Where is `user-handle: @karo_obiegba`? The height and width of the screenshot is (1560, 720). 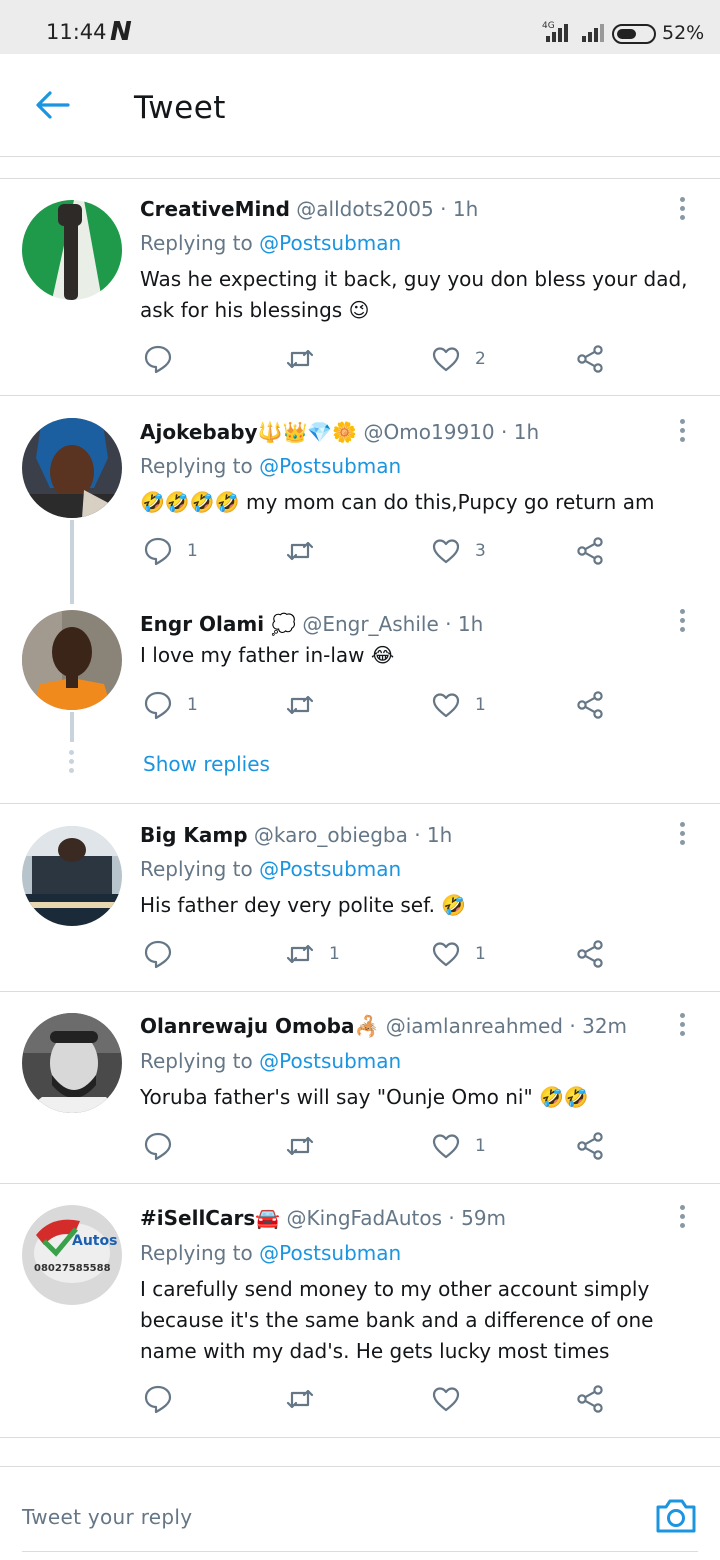 user-handle: @karo_obiegba is located at coordinates (331, 835).